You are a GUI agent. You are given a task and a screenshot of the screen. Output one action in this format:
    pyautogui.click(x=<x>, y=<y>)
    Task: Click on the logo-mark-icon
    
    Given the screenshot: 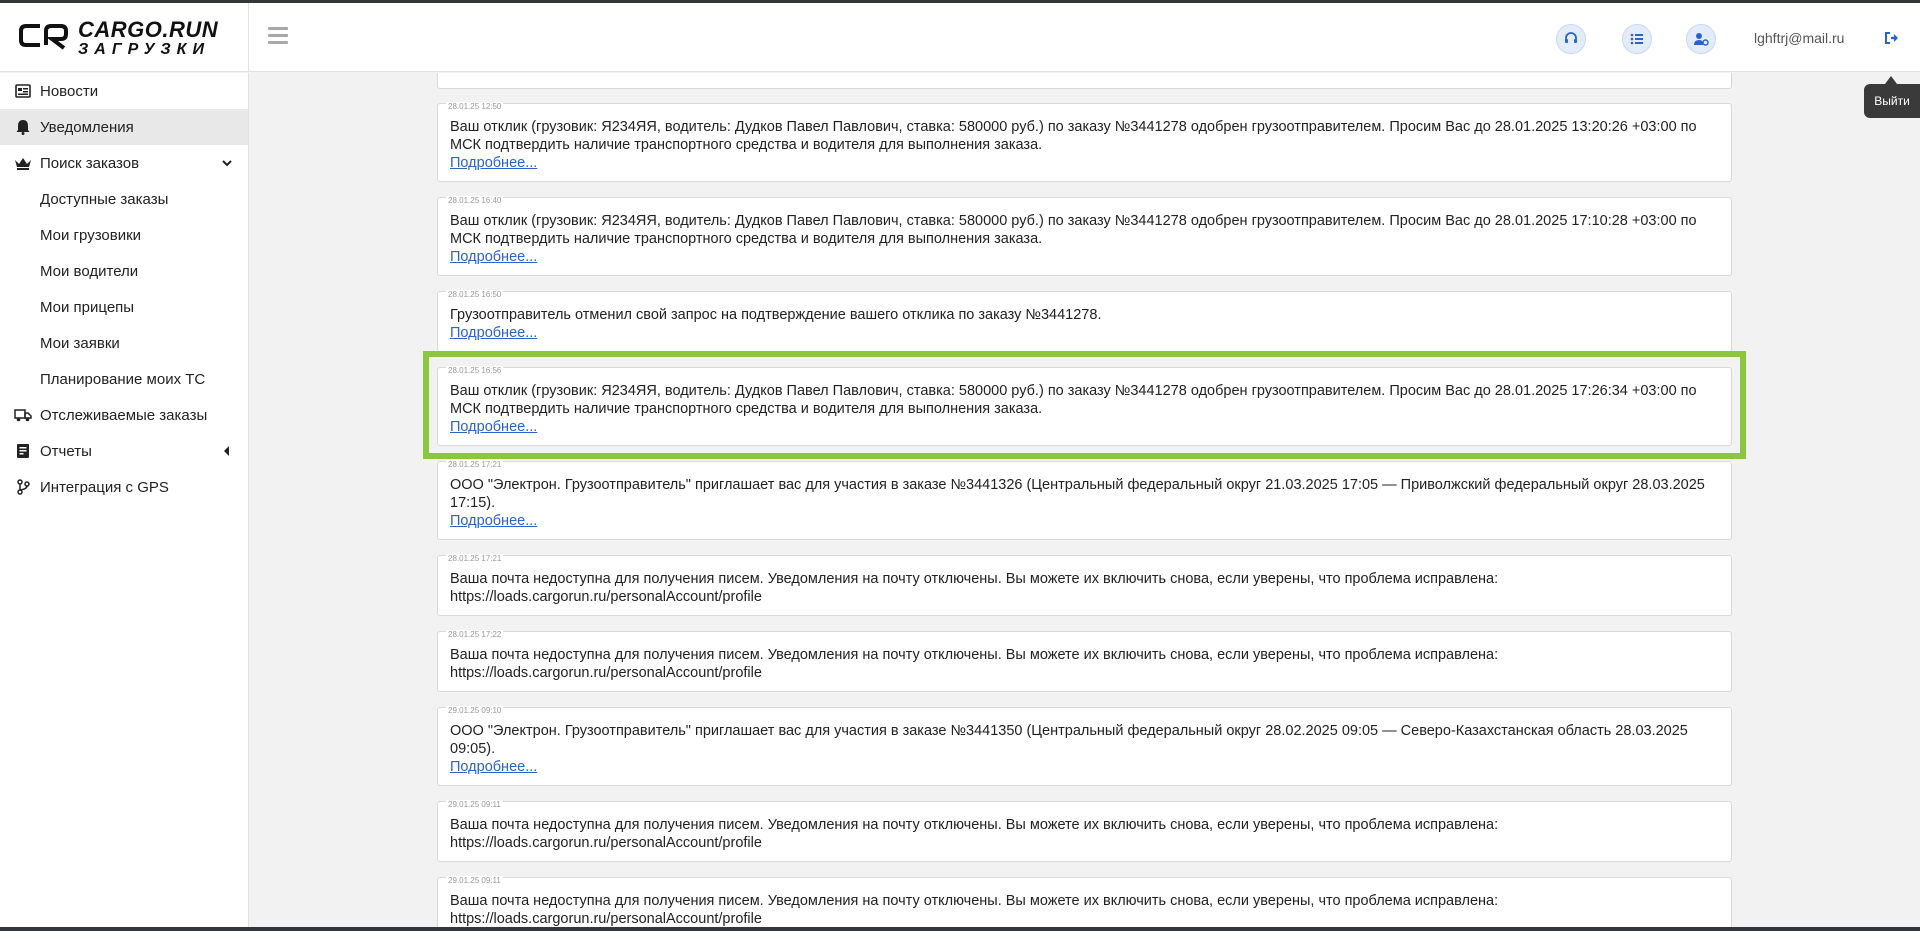 What is the action you would take?
    pyautogui.click(x=44, y=38)
    